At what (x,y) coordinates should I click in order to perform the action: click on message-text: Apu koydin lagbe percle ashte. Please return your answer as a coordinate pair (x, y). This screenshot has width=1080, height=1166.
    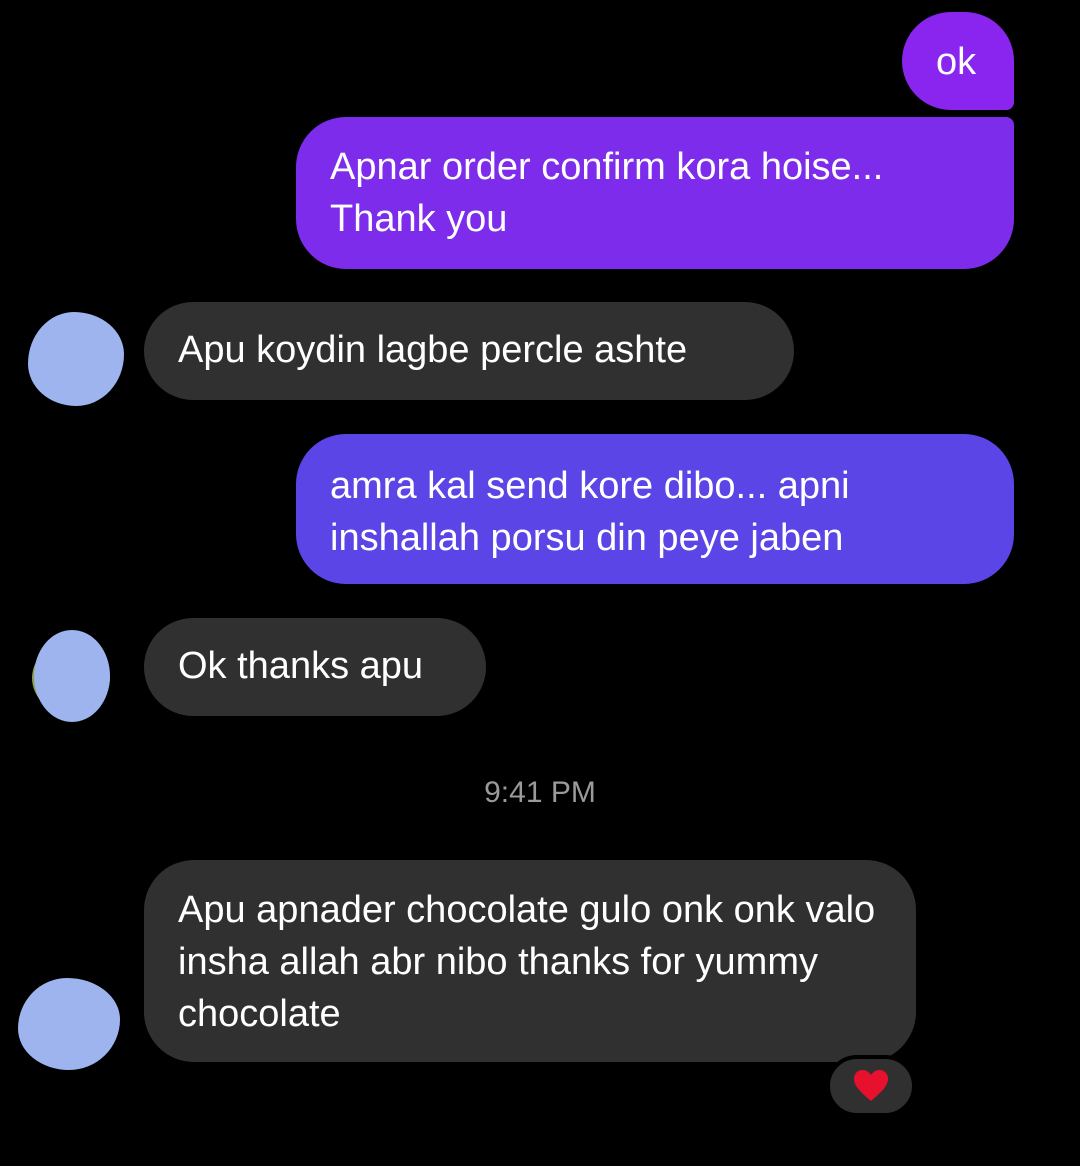
    Looking at the image, I should click on (433, 350).